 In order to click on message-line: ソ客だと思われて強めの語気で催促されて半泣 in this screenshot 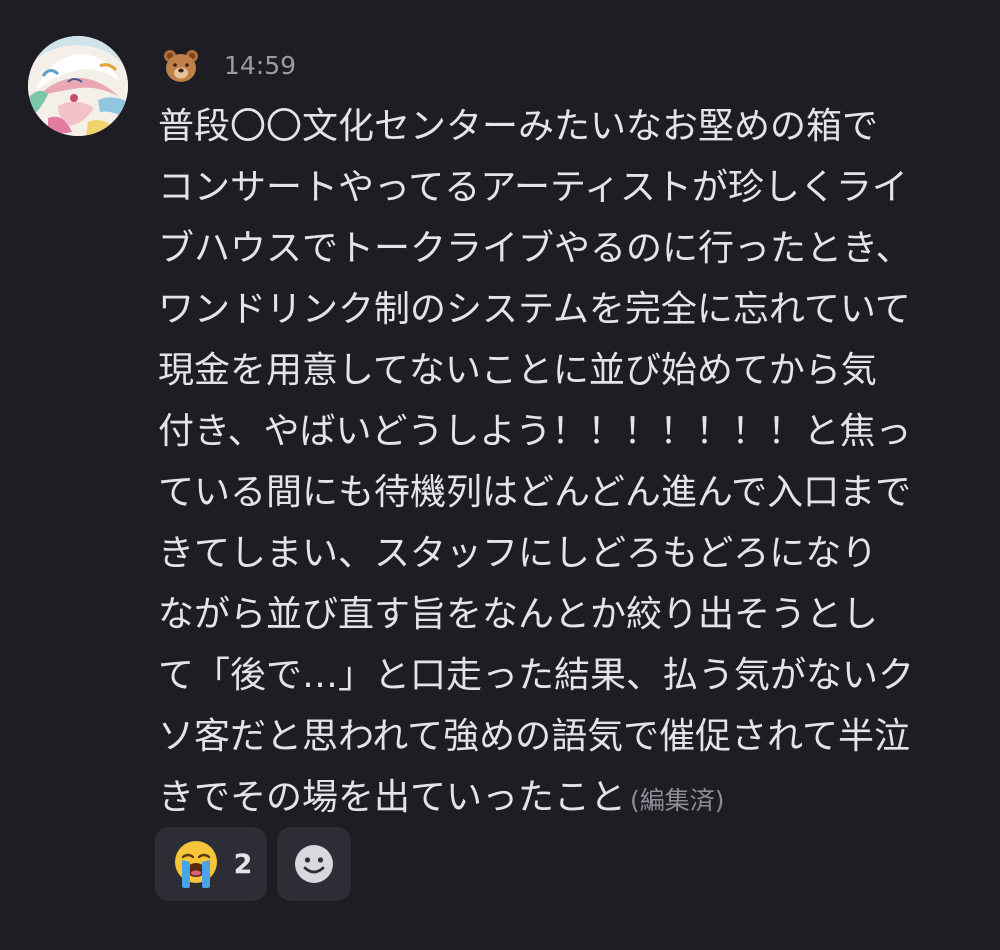, I will do `click(534, 736)`.